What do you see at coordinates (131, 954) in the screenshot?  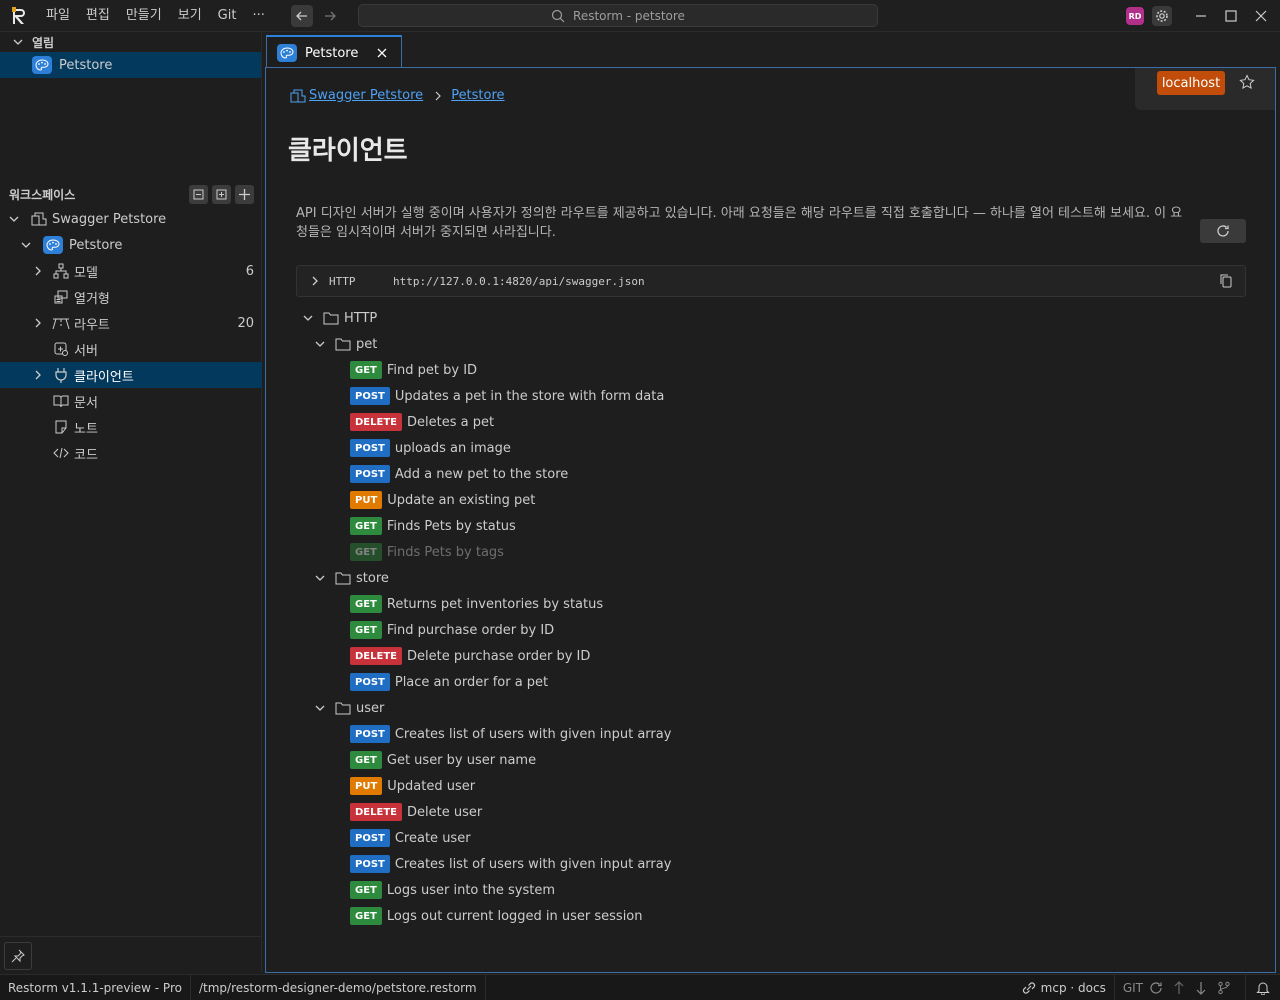 I see `sidebar-footer` at bounding box center [131, 954].